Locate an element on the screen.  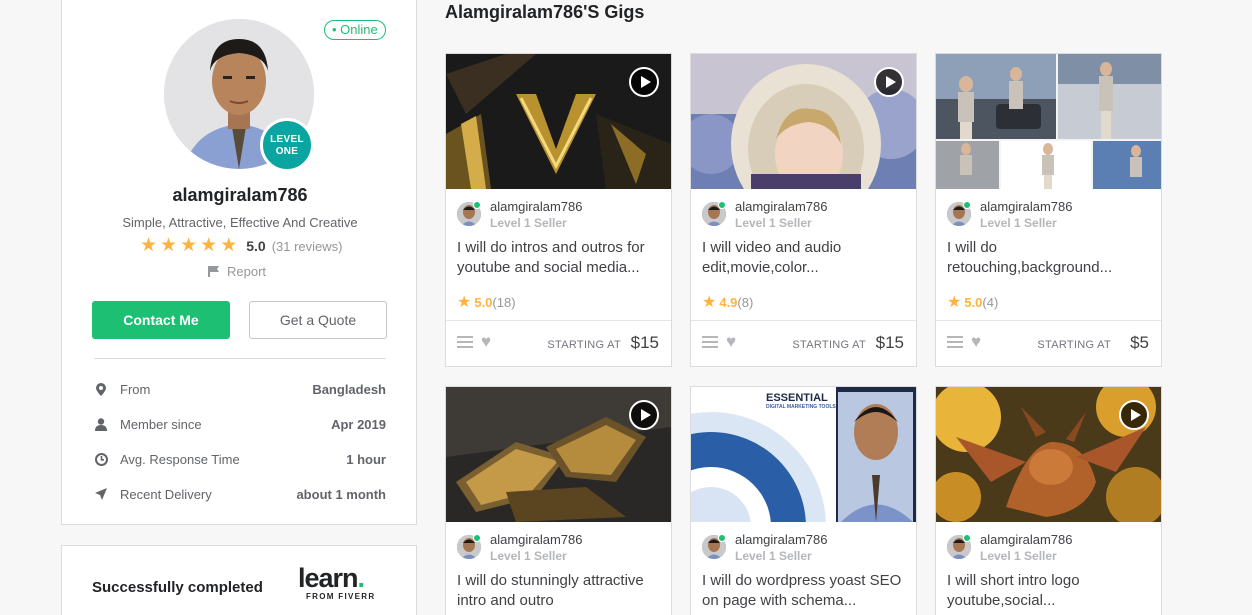
contact-me-button: Contact Me is located at coordinates (161, 320).